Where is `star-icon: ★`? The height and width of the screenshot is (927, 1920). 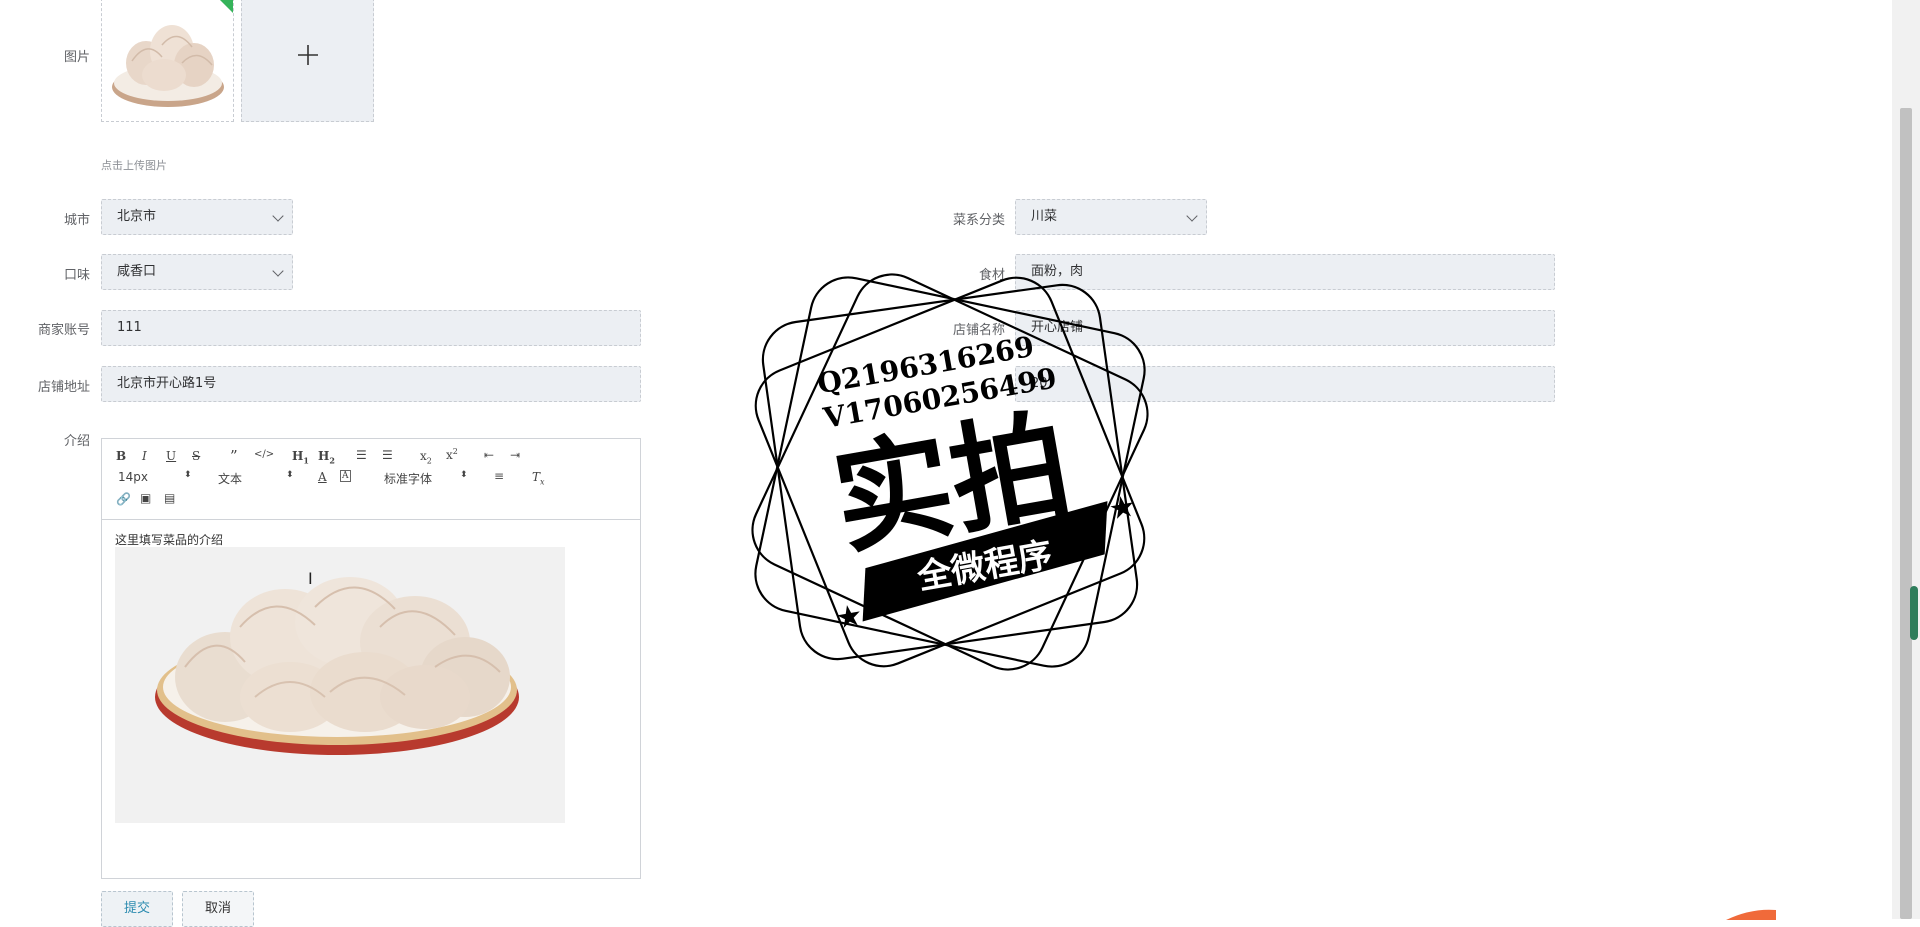 star-icon: ★ is located at coordinates (1122, 508).